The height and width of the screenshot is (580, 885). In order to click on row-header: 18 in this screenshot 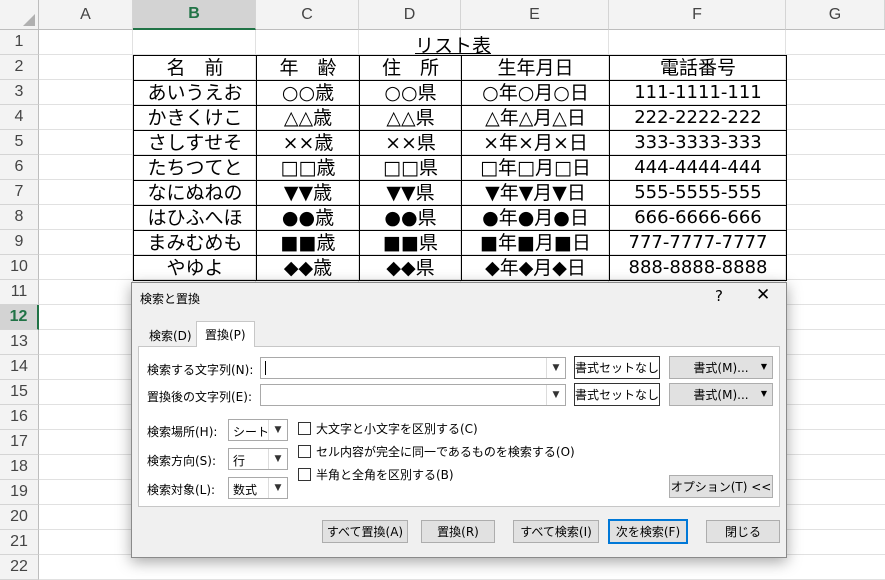, I will do `click(19, 467)`.